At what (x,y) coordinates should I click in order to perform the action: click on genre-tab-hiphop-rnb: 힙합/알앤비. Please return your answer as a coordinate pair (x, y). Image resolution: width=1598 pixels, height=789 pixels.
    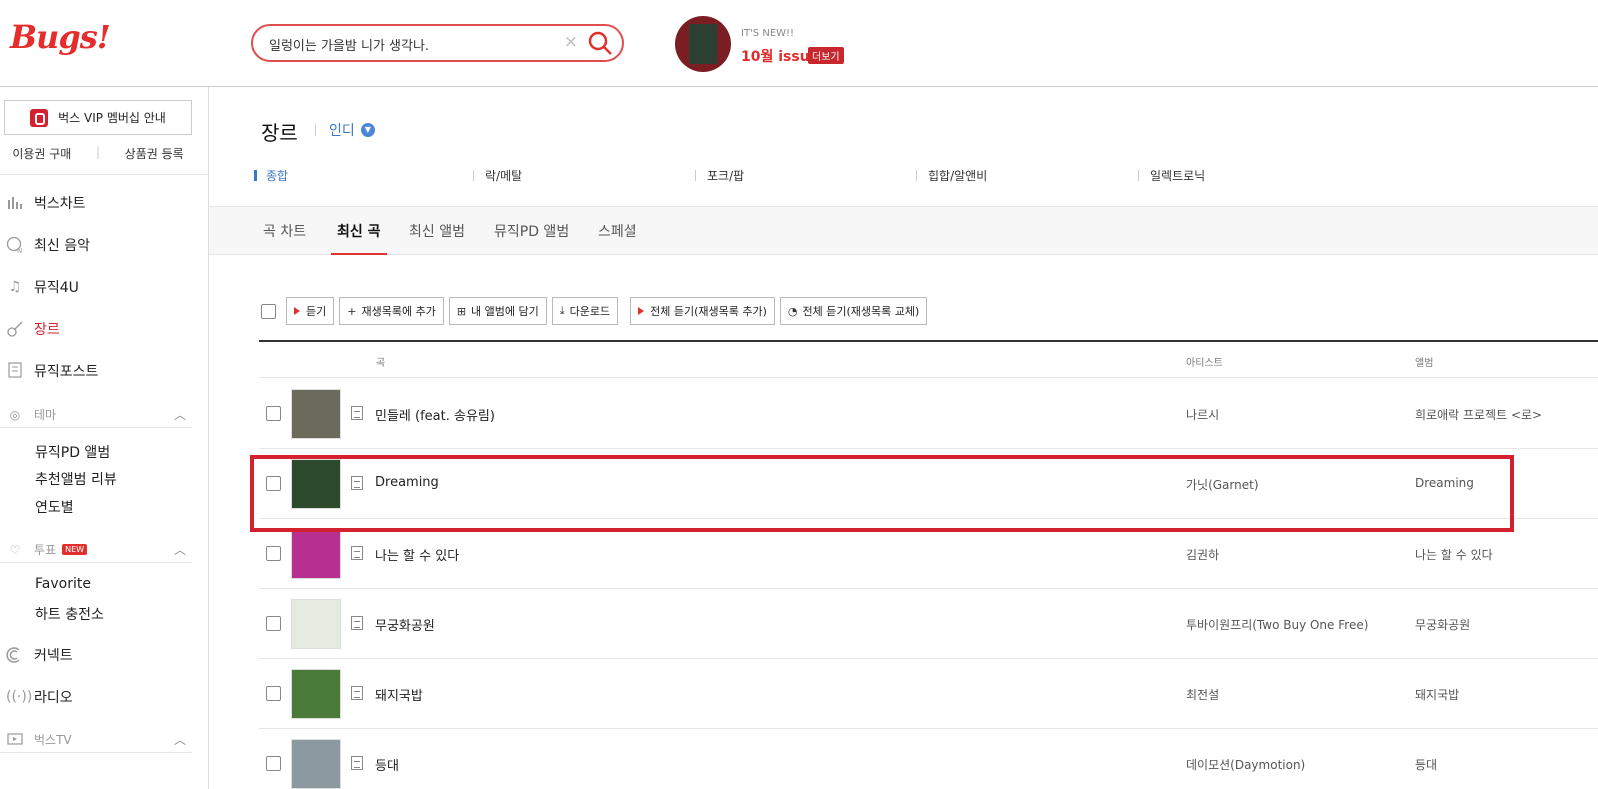
    Looking at the image, I should click on (951, 175).